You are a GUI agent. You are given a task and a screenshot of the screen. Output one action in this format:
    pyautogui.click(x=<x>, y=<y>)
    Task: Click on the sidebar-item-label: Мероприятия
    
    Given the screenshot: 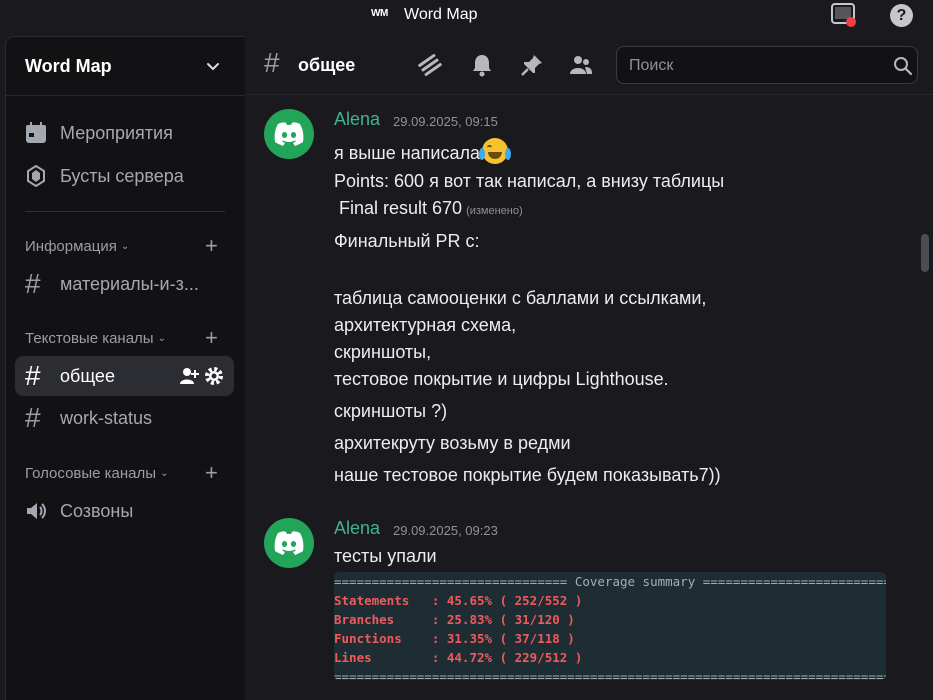 What is the action you would take?
    pyautogui.click(x=116, y=133)
    